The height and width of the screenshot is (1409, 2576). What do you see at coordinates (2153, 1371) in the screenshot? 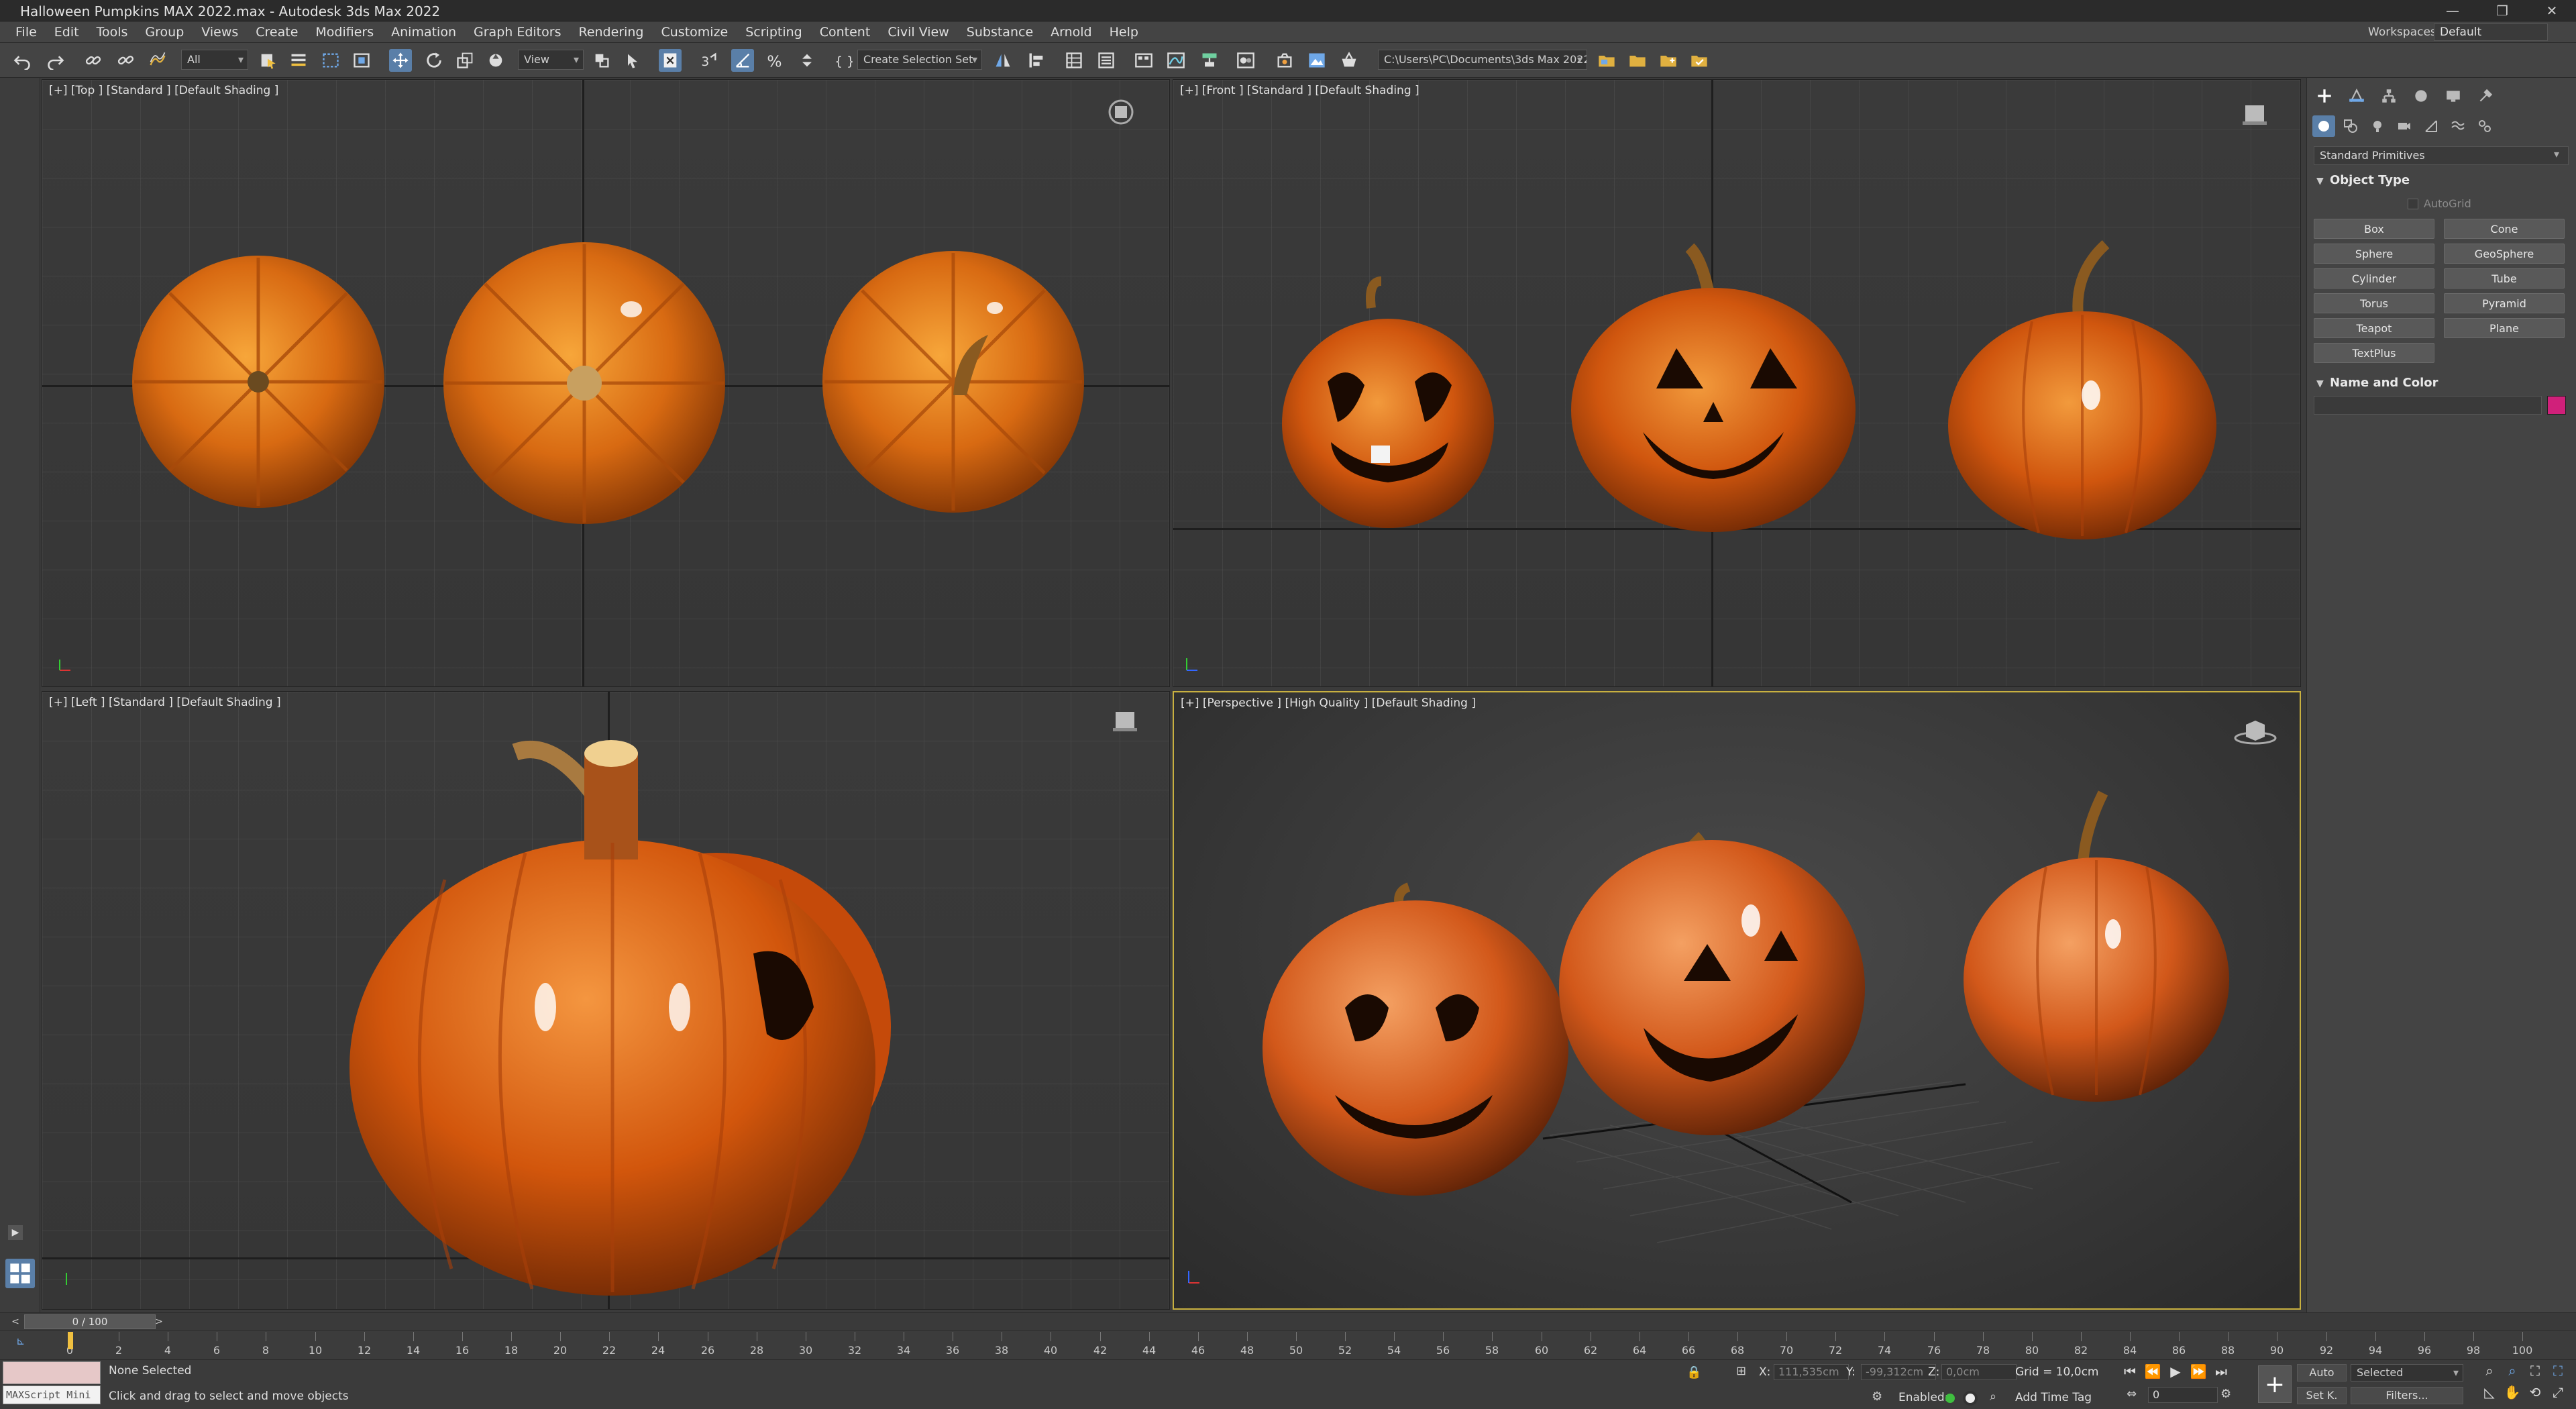
I see `prev-key-icon: ⏪` at bounding box center [2153, 1371].